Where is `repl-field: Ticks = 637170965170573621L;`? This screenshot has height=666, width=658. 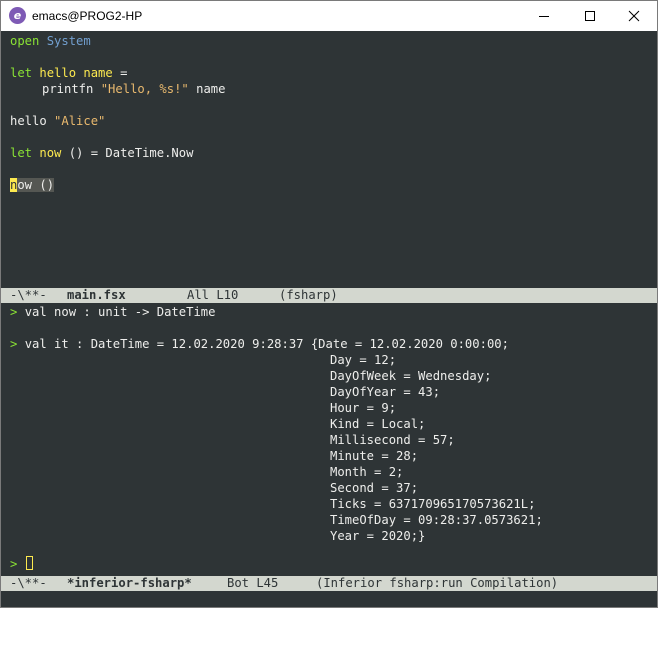 repl-field: Ticks = 637170965170573621L; is located at coordinates (433, 504).